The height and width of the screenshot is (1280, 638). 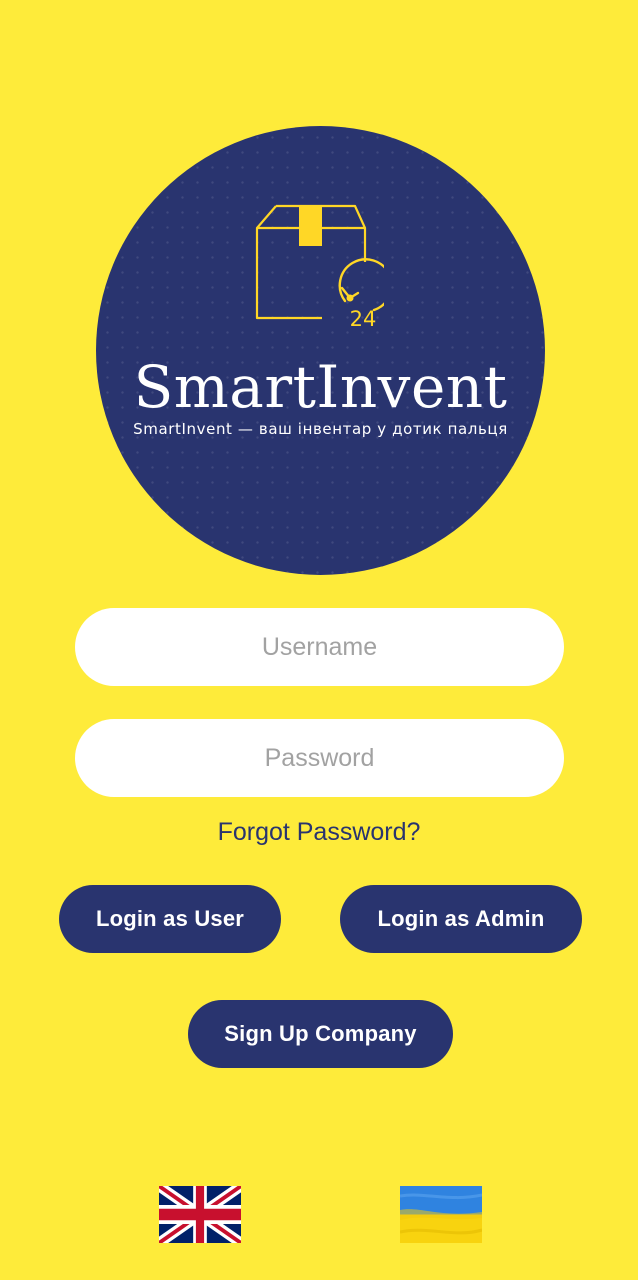 I want to click on password-input, so click(x=319, y=758).